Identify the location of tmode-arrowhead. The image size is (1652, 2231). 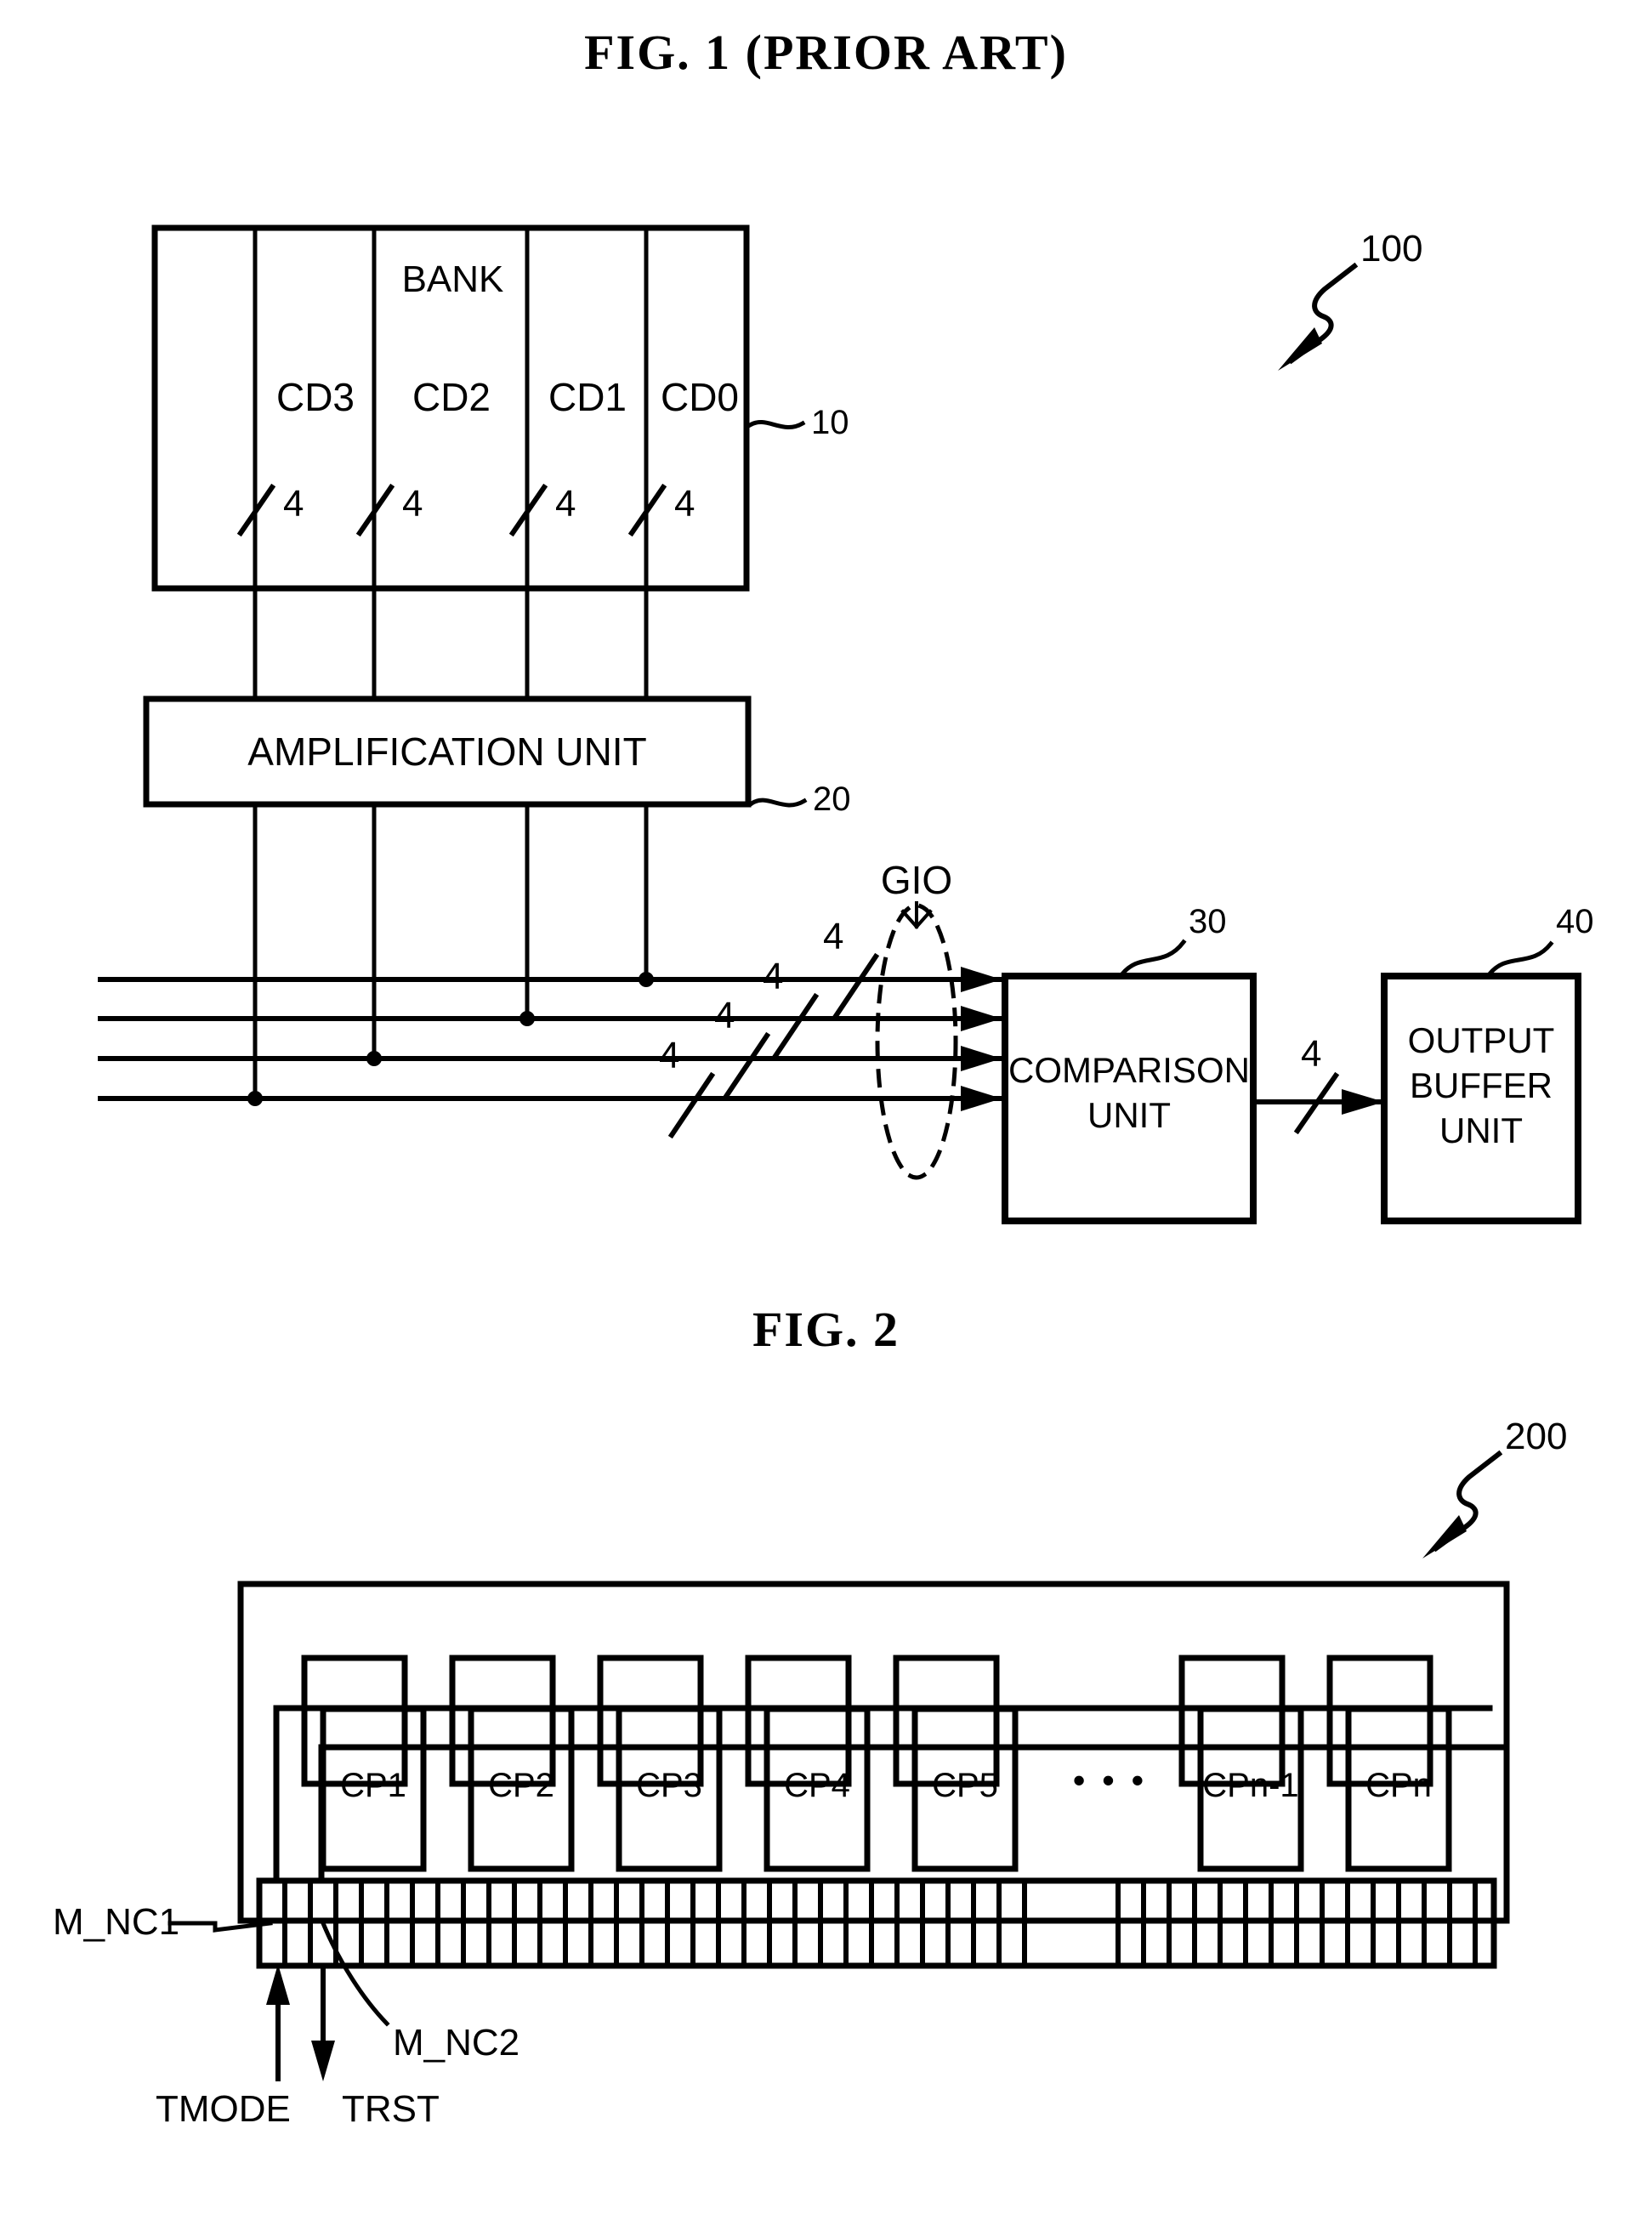
(278, 1985).